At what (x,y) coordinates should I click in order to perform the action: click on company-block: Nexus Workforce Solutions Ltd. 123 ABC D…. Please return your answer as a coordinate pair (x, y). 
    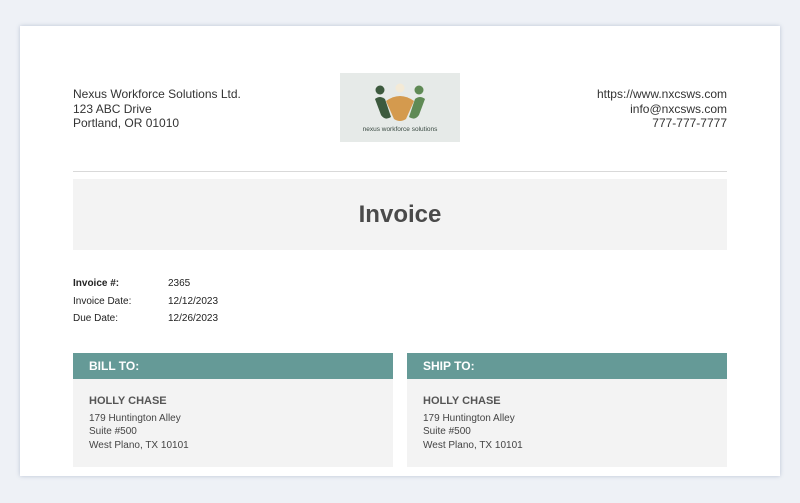
    Looking at the image, I should click on (157, 109).